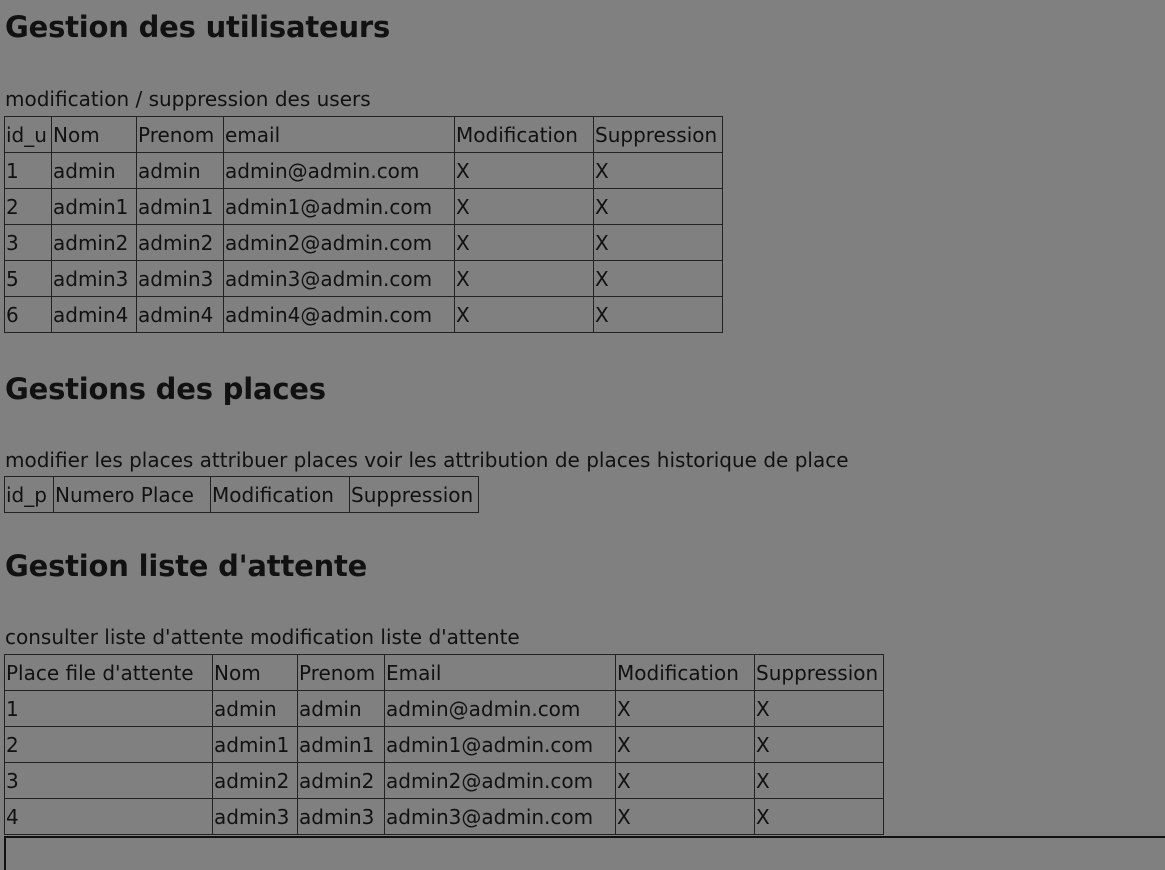 The image size is (1165, 870). Describe the element at coordinates (341, 708) in the screenshot. I see `waitlist-prenom-cell: admin` at that location.